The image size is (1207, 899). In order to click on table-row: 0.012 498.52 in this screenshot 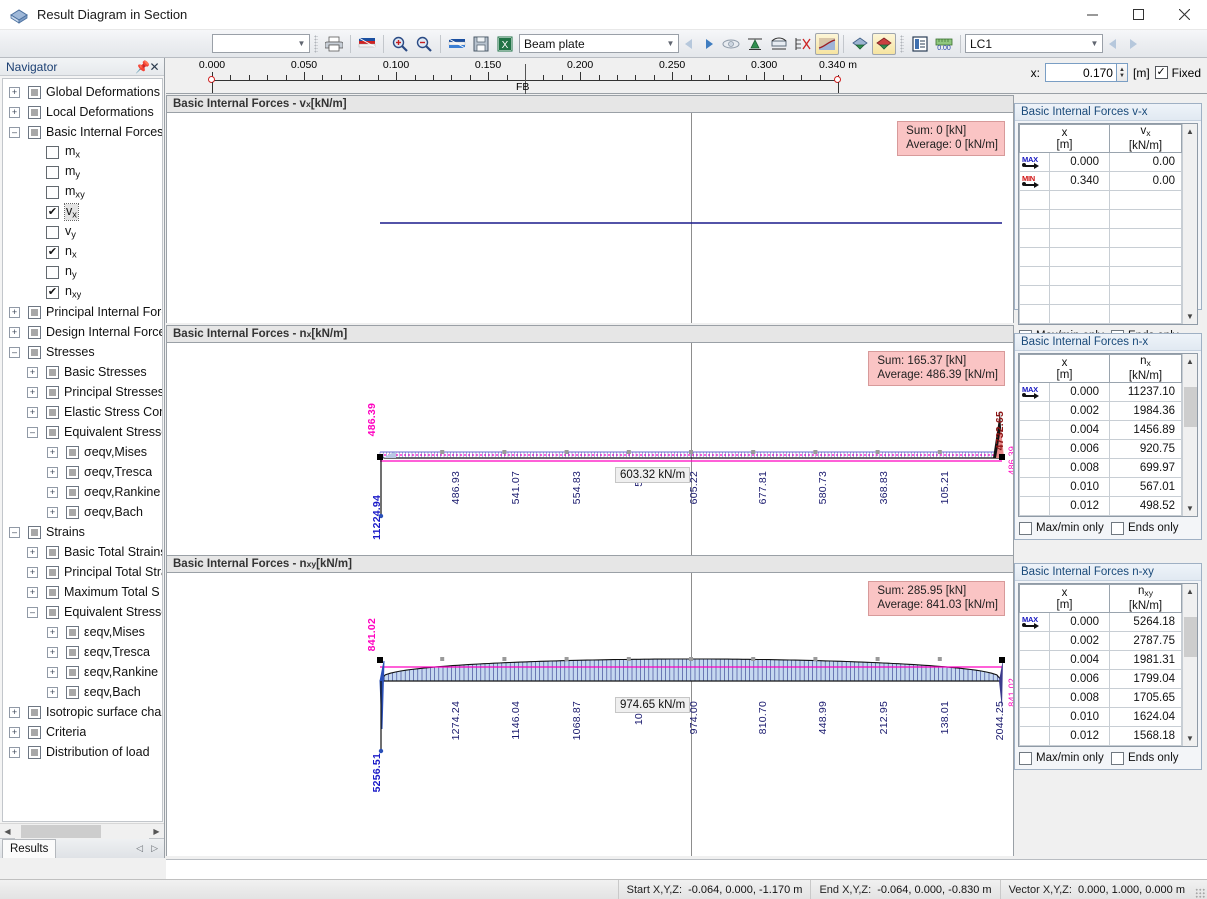, I will do `click(1100, 506)`.